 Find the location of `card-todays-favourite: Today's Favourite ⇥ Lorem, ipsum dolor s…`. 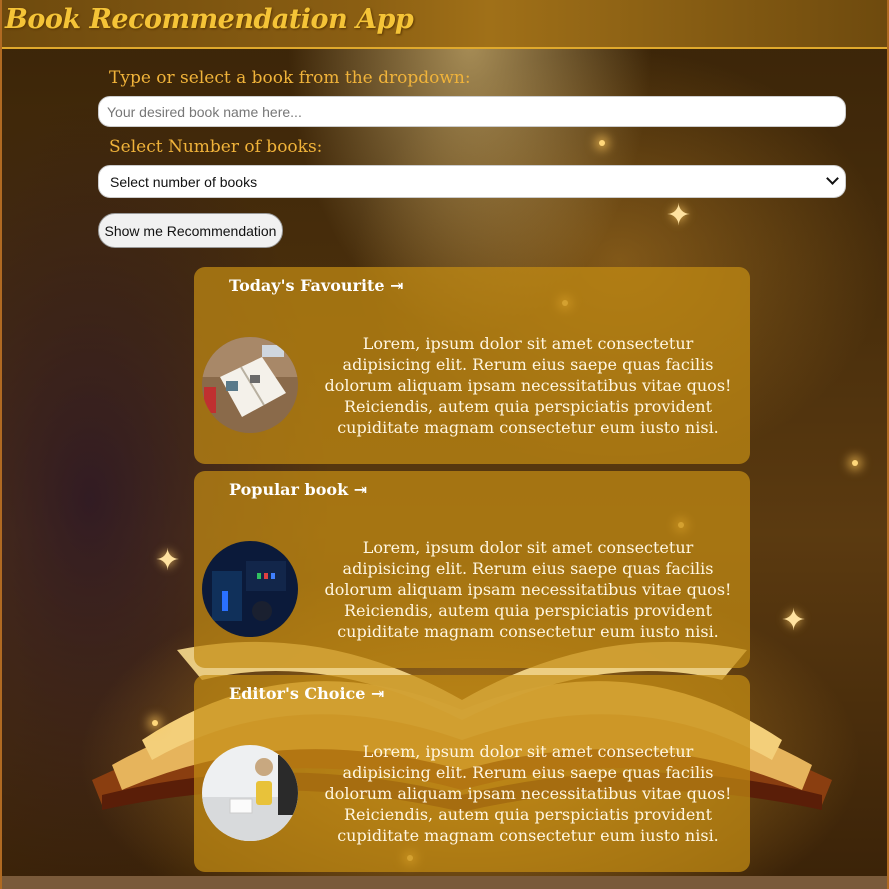

card-todays-favourite: Today's Favourite ⇥ Lorem, ipsum dolor s… is located at coordinates (472, 365).